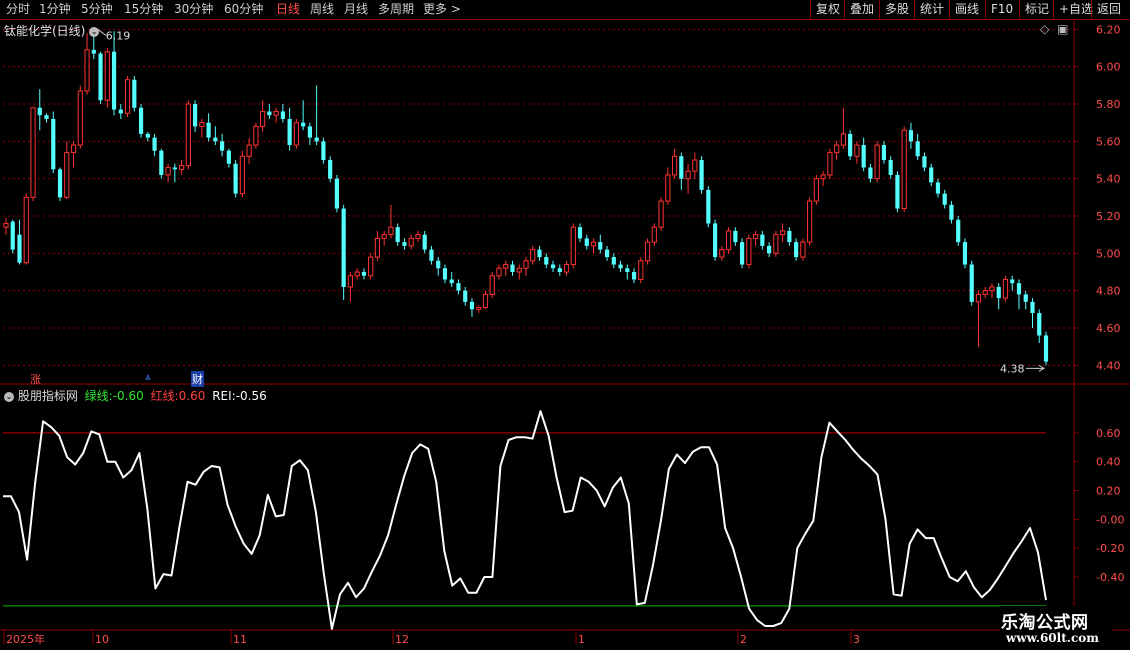  I want to click on watermark-url: www.60lt.com, so click(1052, 638).